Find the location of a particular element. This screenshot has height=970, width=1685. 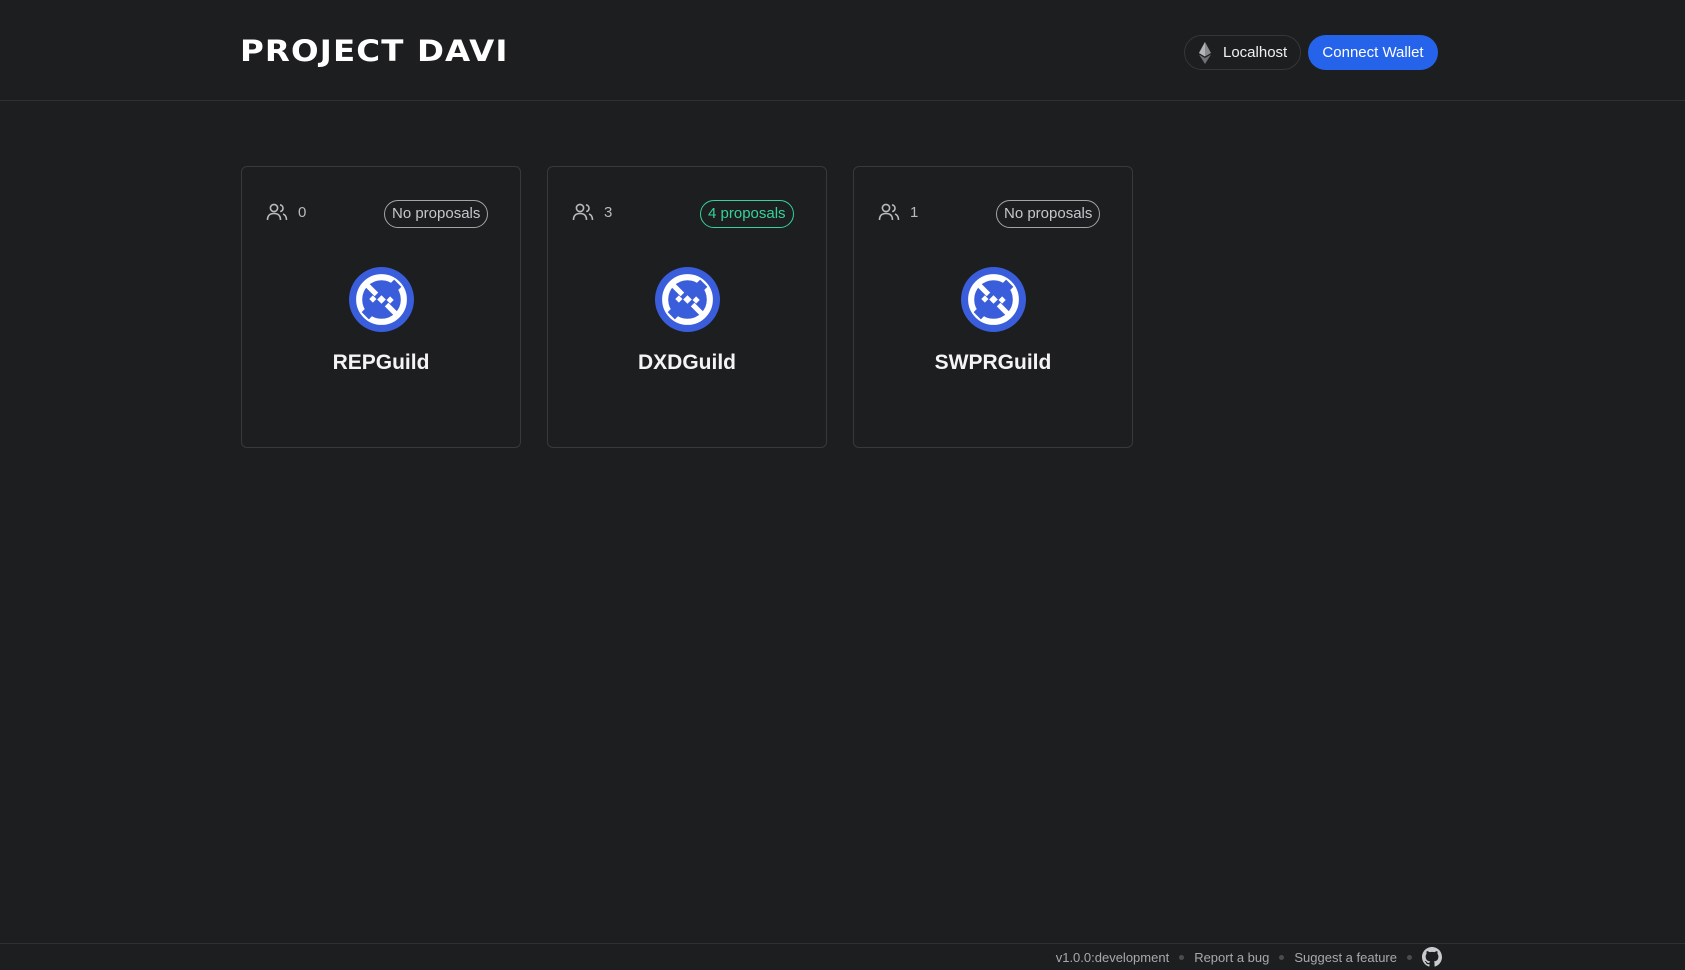

top-bar: PROJECT DAVI Localhost Connect Wallet is located at coordinates (842, 50).